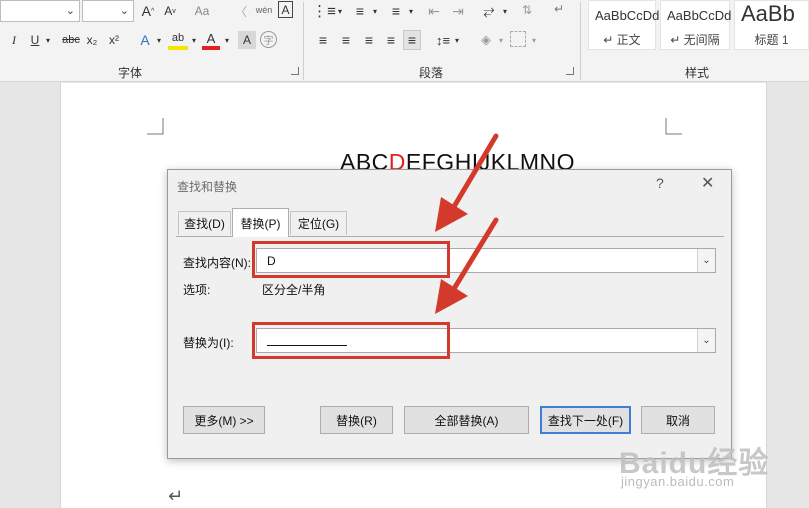  Describe the element at coordinates (204, 223) in the screenshot. I see `tab-find: 查找(D)` at that location.